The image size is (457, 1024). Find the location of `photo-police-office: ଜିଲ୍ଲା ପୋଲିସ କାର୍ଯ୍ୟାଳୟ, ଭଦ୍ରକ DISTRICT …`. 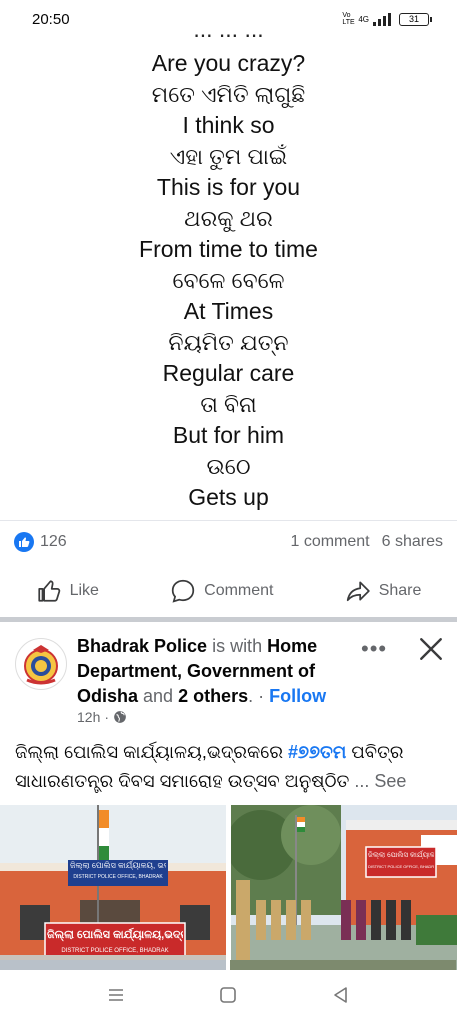

photo-police-office: ଜିଲ୍ଲା ପୋଲିସ କାର୍ଯ୍ୟାଳୟ, ଭଦ୍ରକ DISTRICT … is located at coordinates (113, 887).